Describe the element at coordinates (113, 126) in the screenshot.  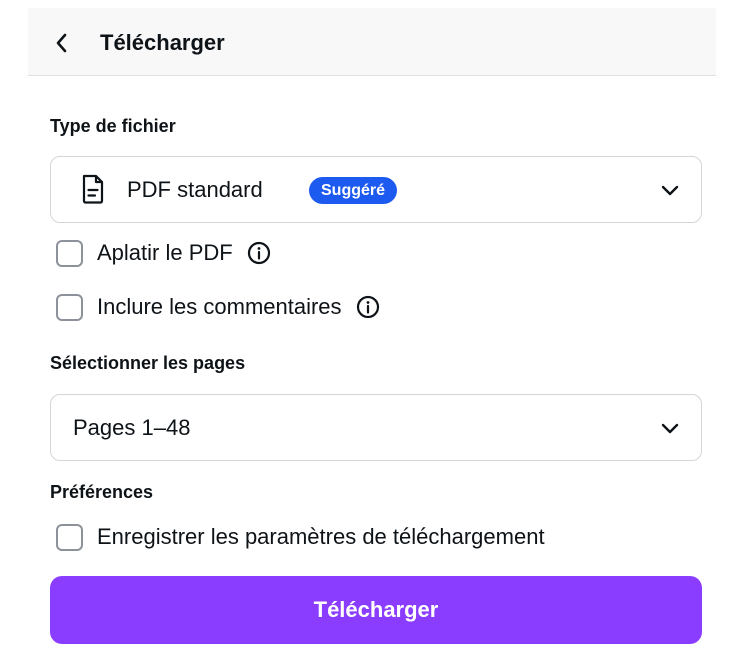
I see `file-type-label: Type de fichier` at that location.